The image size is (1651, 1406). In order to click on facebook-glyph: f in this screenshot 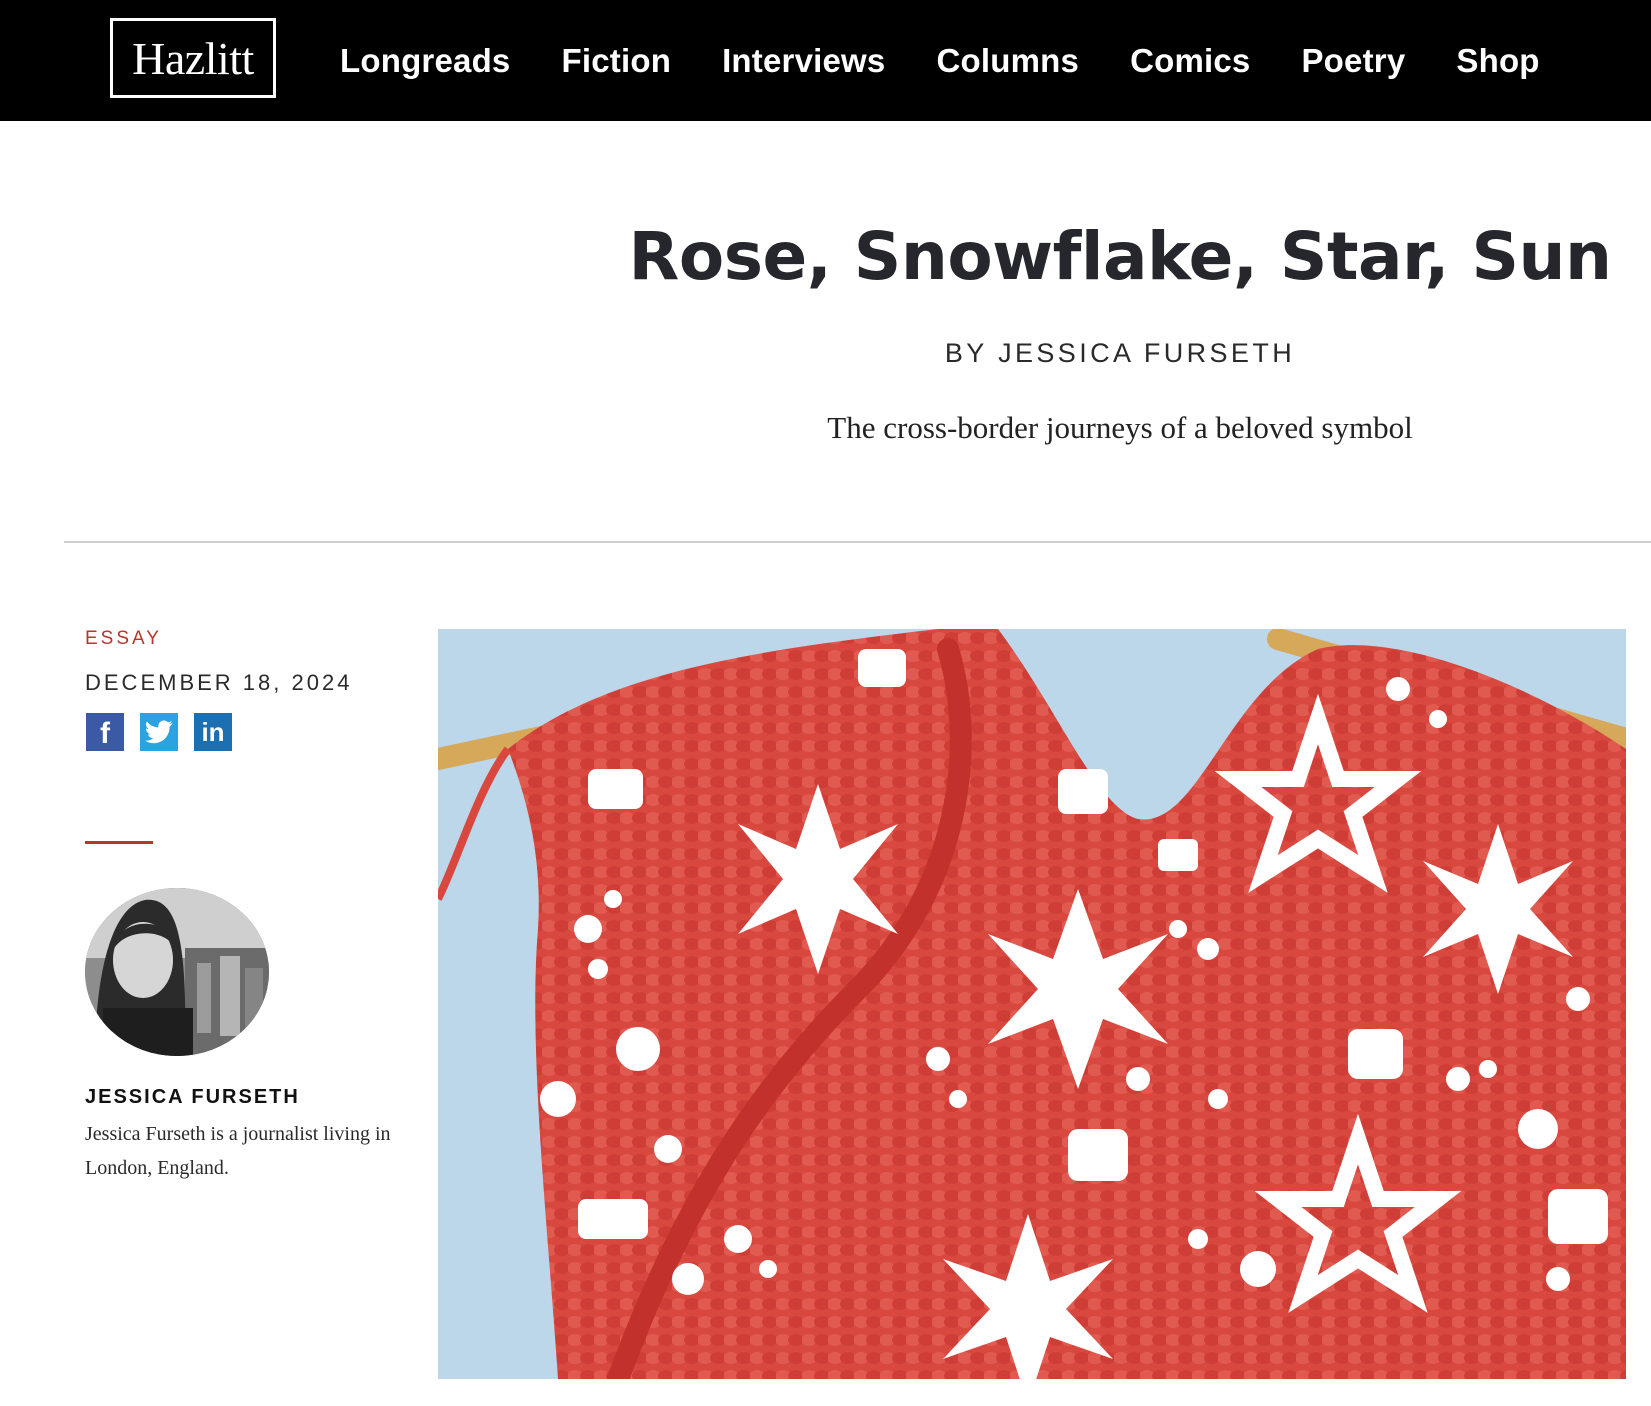, I will do `click(105, 733)`.